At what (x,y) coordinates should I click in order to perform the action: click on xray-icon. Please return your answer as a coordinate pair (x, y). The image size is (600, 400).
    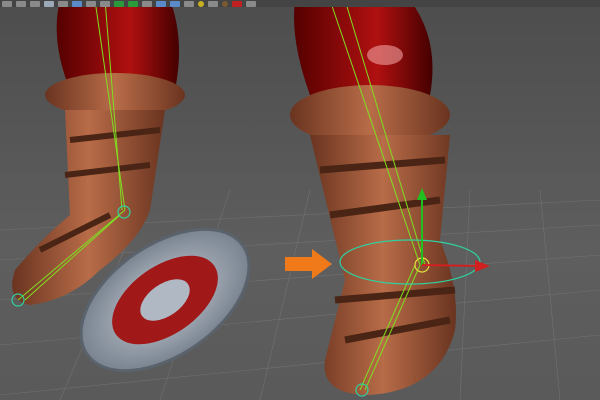
    Looking at the image, I should click on (147, 3).